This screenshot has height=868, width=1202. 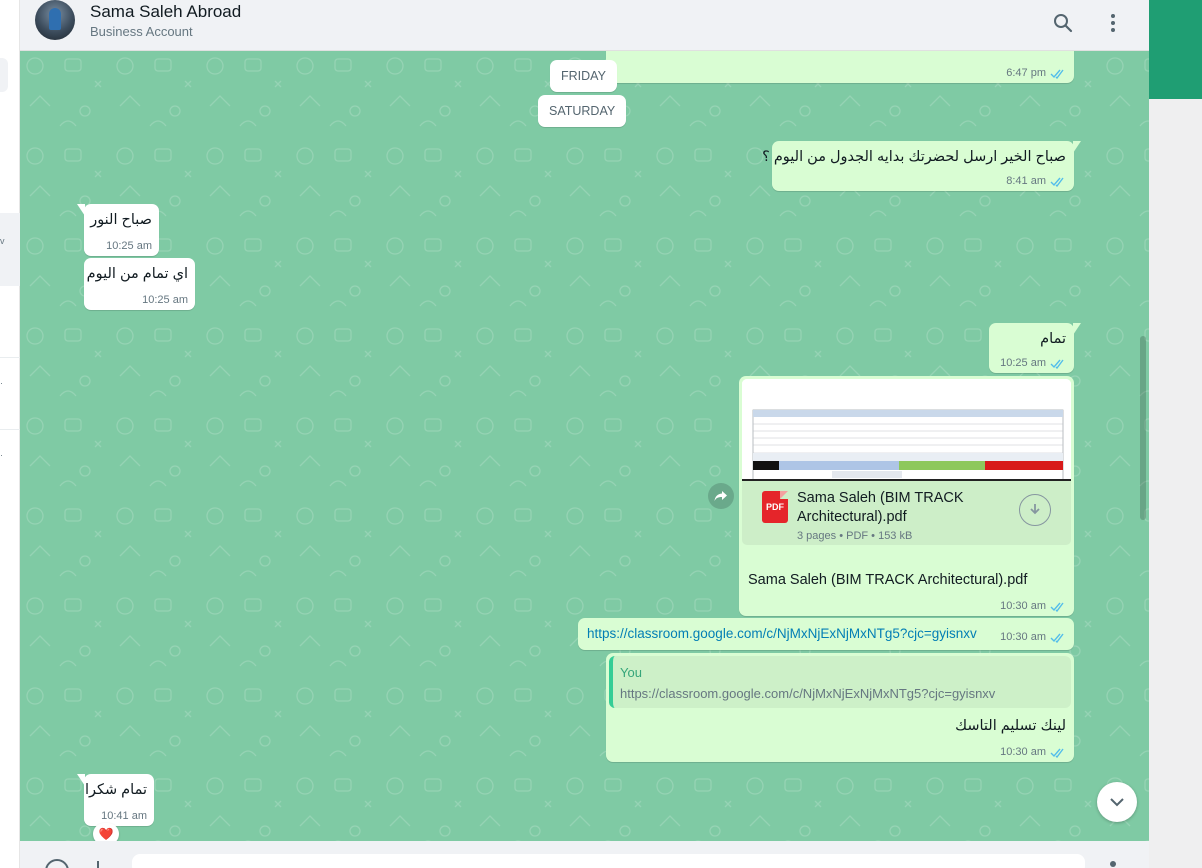 What do you see at coordinates (1113, 864) in the screenshot?
I see `mic-icon` at bounding box center [1113, 864].